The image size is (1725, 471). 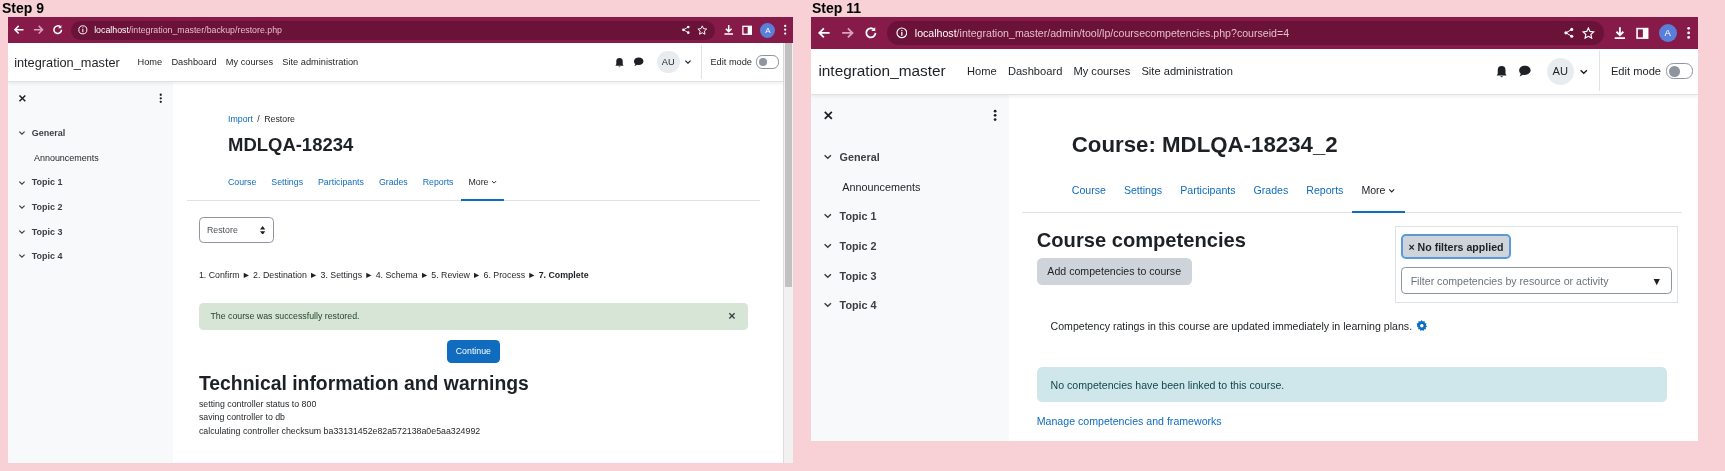 What do you see at coordinates (263, 230) in the screenshot?
I see `up-down-arrows-icon` at bounding box center [263, 230].